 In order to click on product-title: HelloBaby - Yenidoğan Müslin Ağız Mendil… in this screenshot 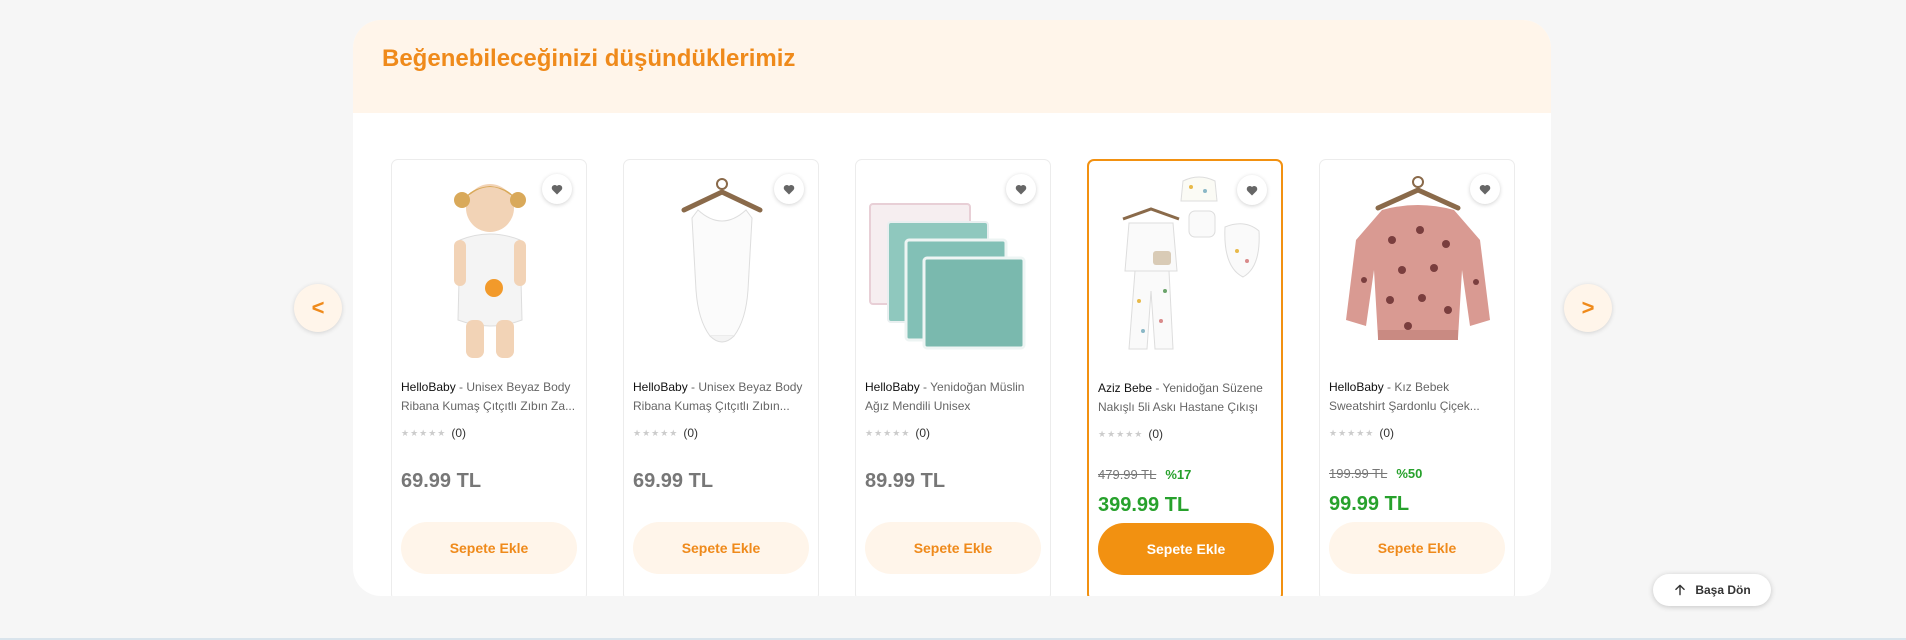, I will do `click(953, 397)`.